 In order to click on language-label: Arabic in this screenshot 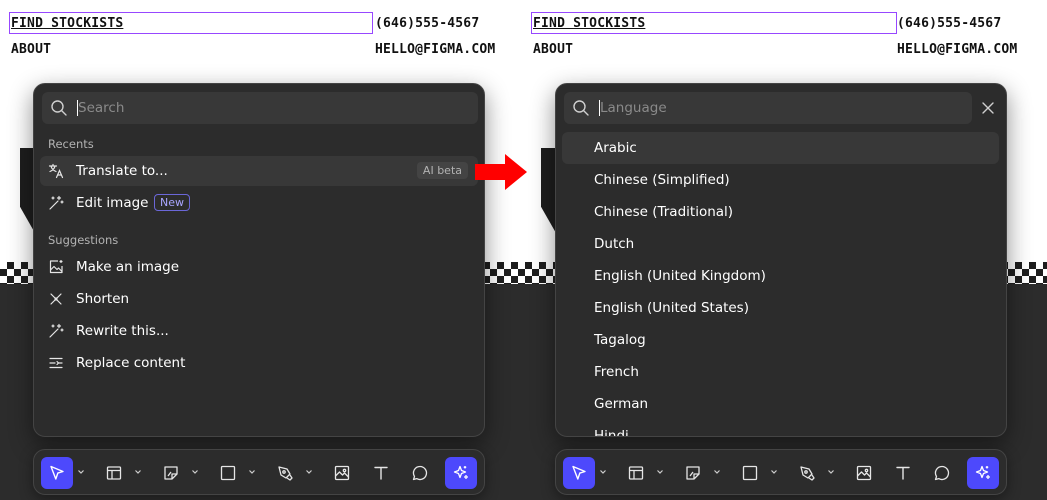, I will do `click(615, 148)`.